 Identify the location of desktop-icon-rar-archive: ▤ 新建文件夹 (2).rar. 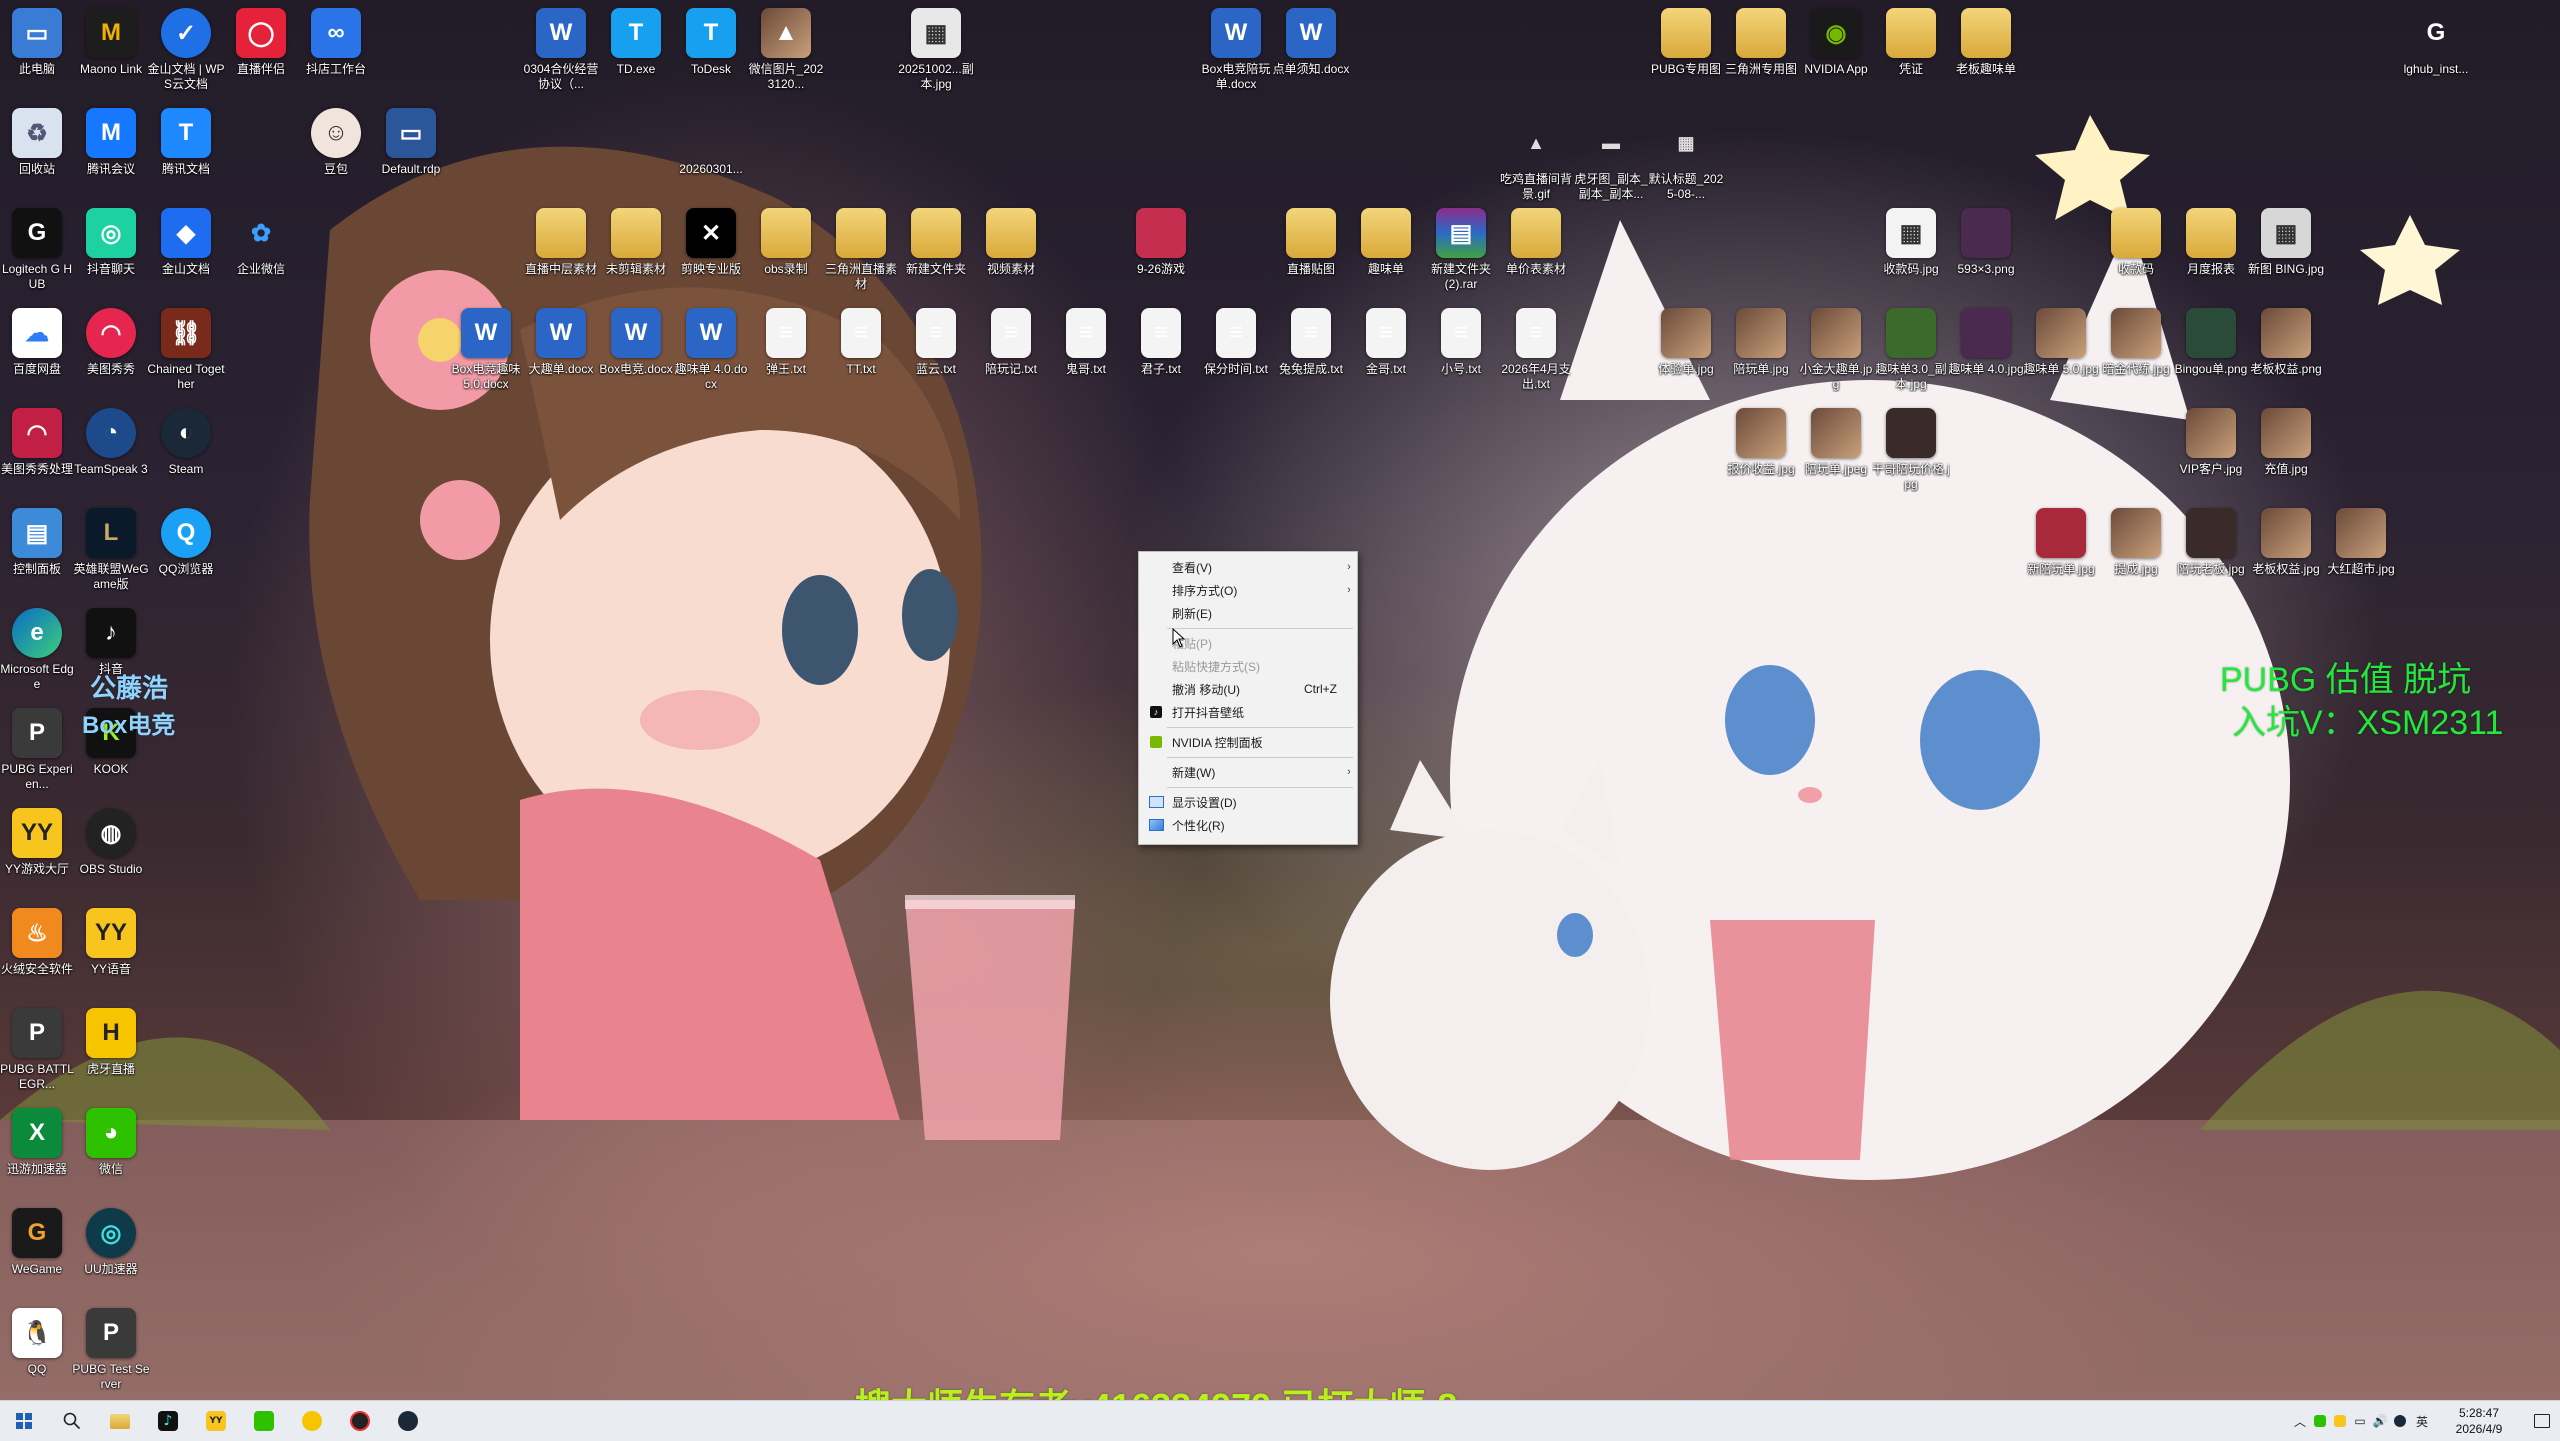
(1461, 250).